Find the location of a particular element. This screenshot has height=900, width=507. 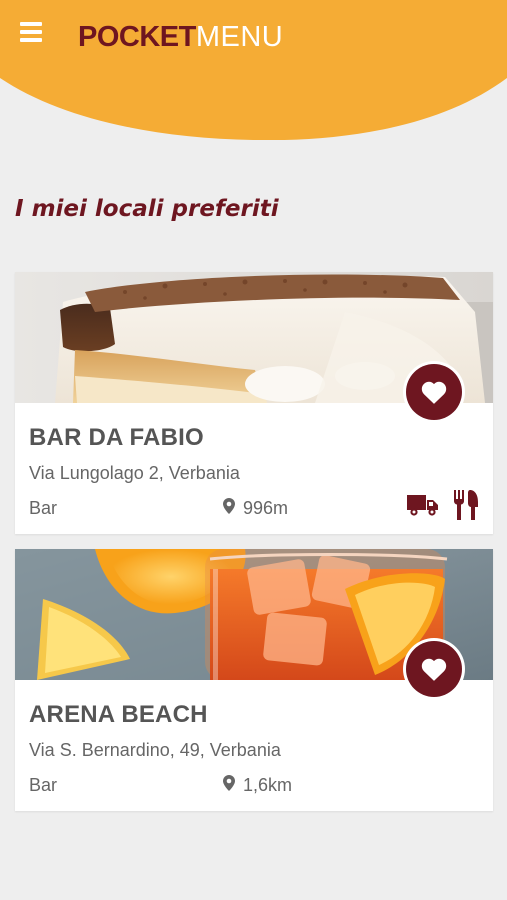

page-title: I miei locali preferiti is located at coordinates (147, 209).